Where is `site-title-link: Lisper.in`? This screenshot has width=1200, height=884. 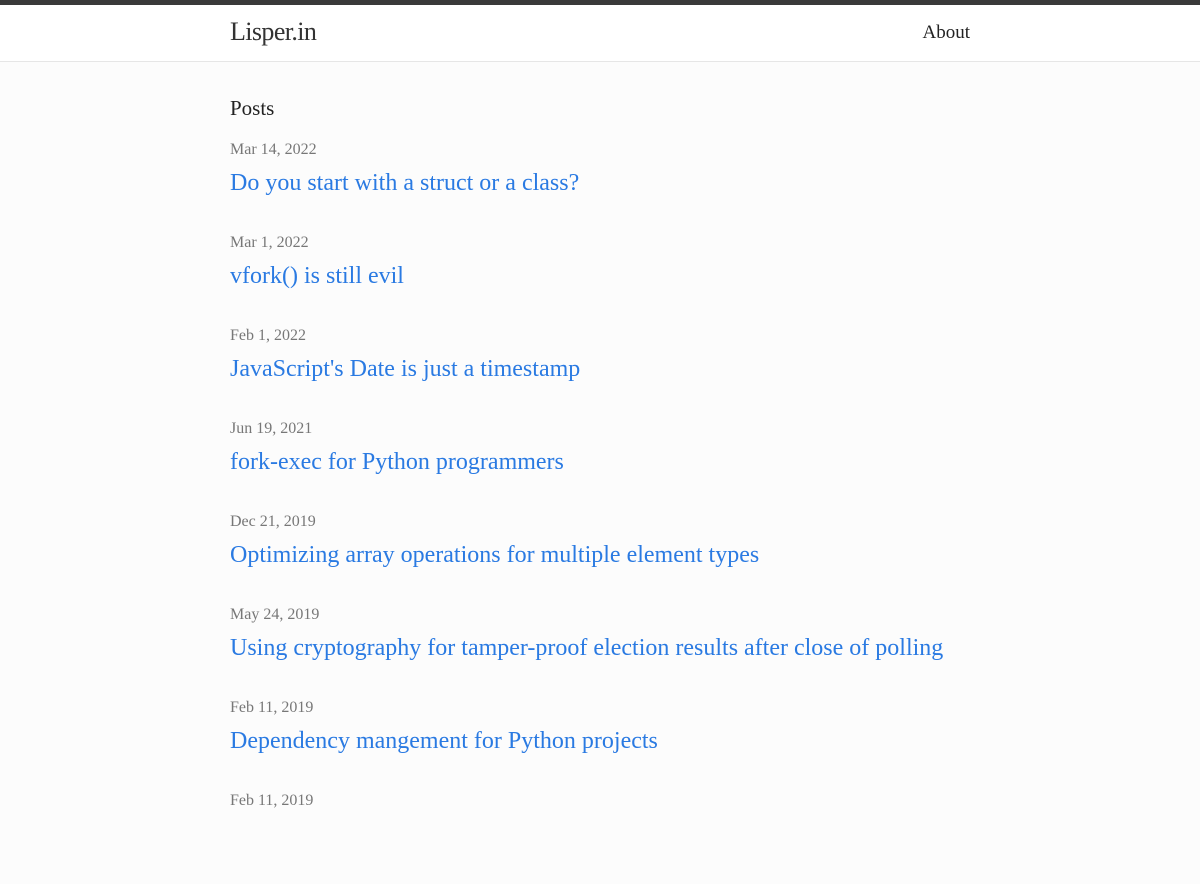 site-title-link: Lisper.in is located at coordinates (273, 32).